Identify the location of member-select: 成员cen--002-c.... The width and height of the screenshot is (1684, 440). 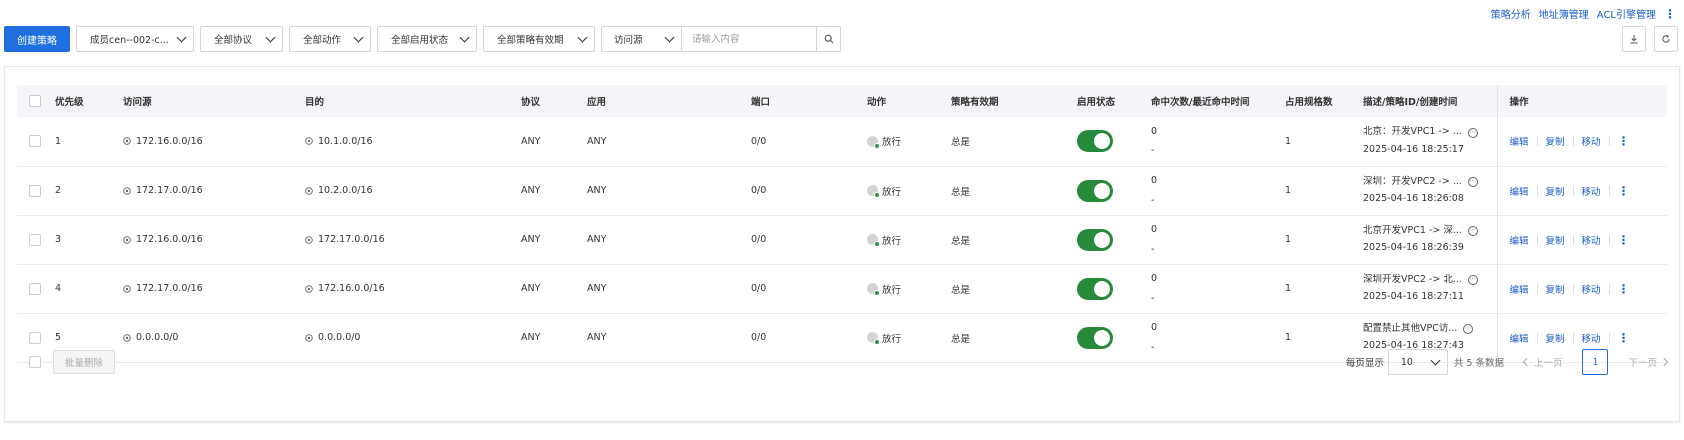
(135, 39).